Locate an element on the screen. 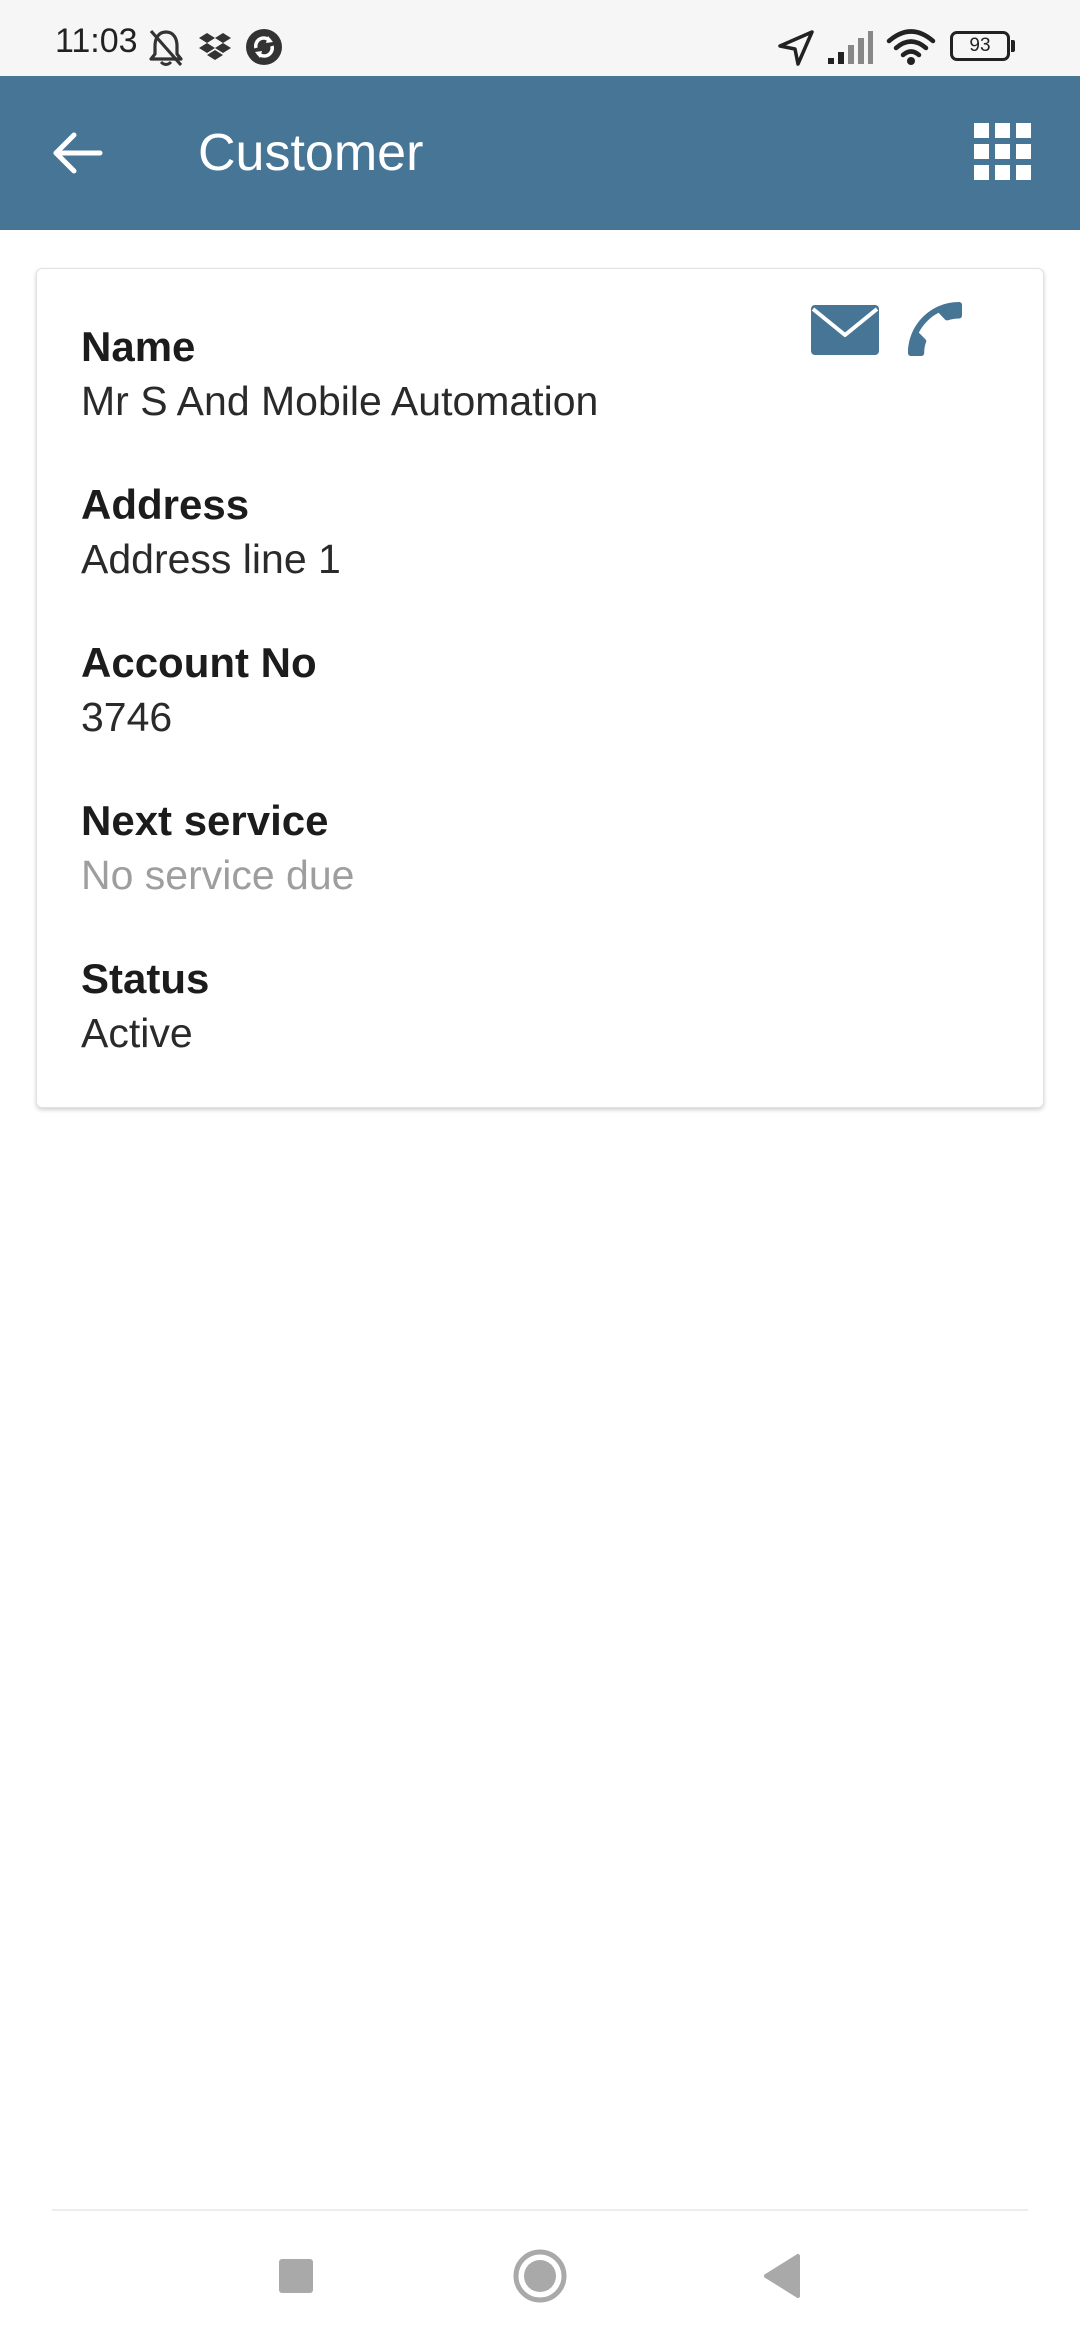 Image resolution: width=1080 pixels, height=2340 pixels. app-bar: Customer is located at coordinates (540, 153).